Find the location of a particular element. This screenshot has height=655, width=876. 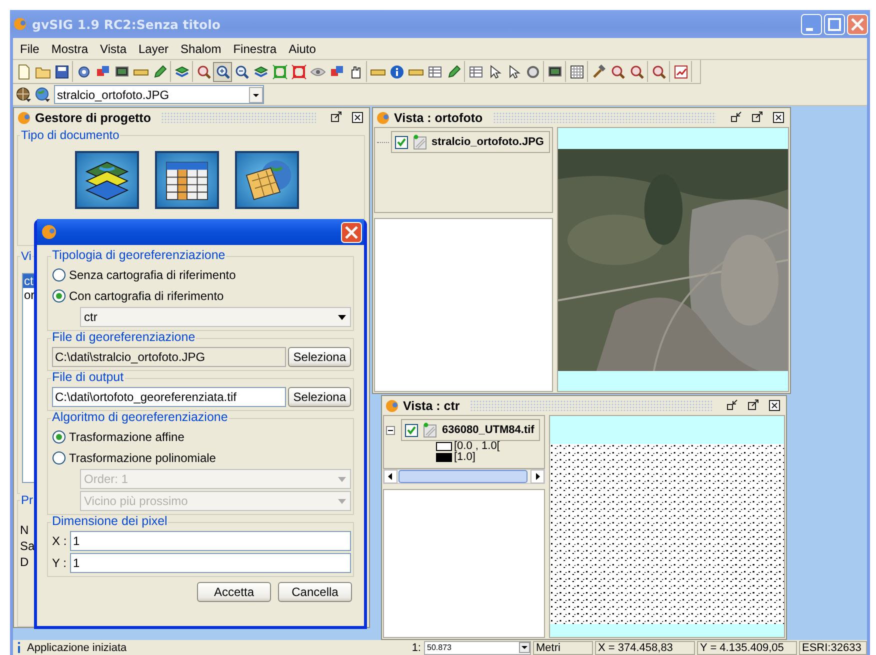

menu-item: Finestra is located at coordinates (255, 49).